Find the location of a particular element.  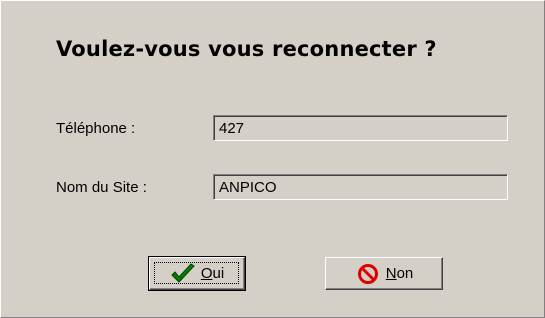

non-button-label: Non is located at coordinates (400, 273).